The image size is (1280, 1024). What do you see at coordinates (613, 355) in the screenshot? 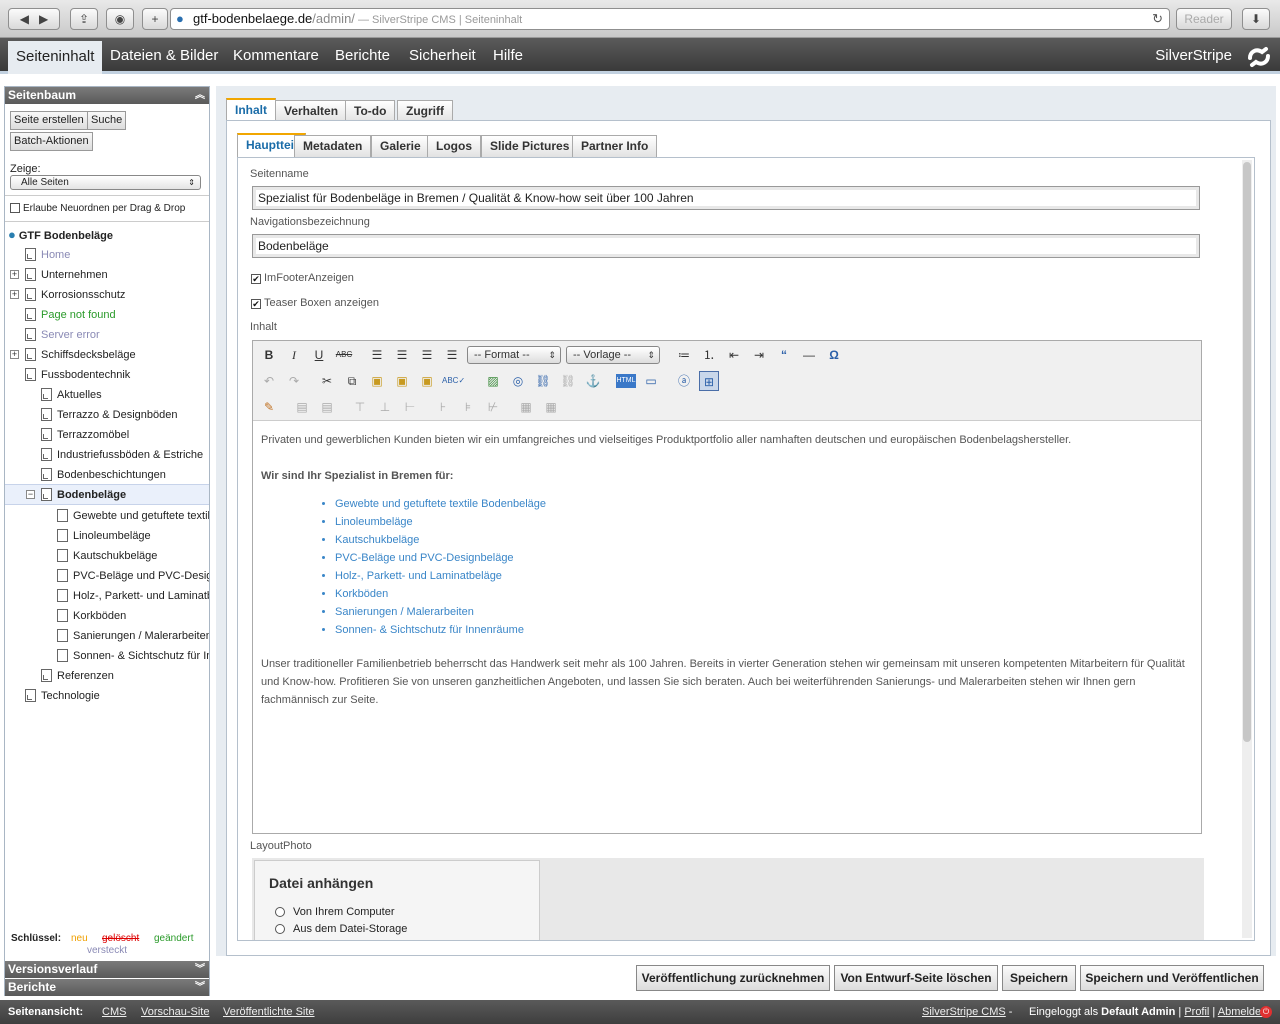
I see `template-select: -- Vorlage -- ⇕` at bounding box center [613, 355].